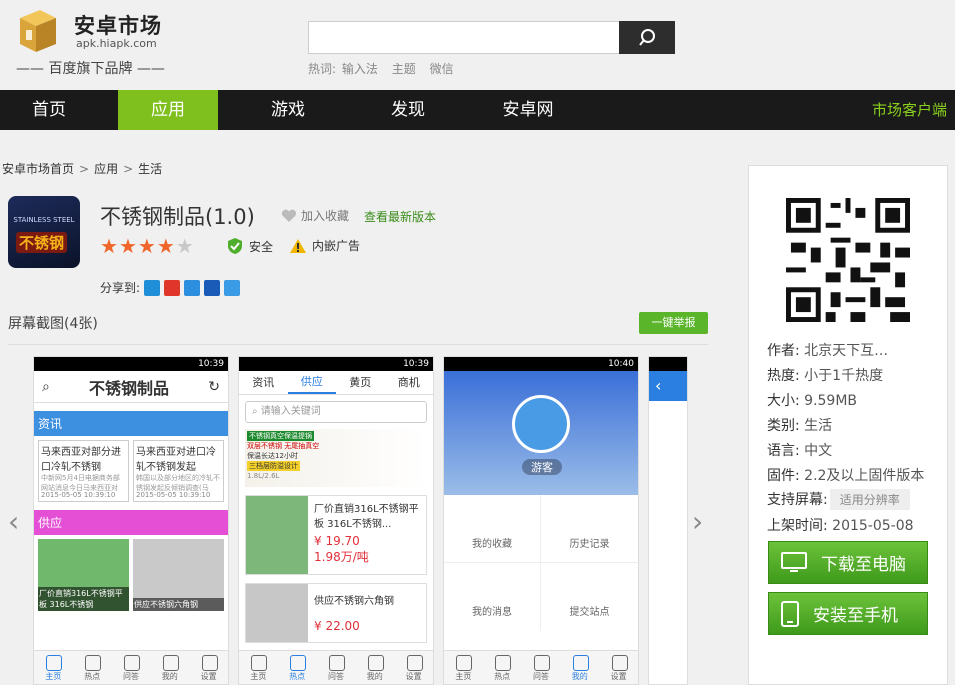 The width and height of the screenshot is (955, 685). I want to click on hot-words: 热词: 输入法 主题 微信, so click(386, 68).